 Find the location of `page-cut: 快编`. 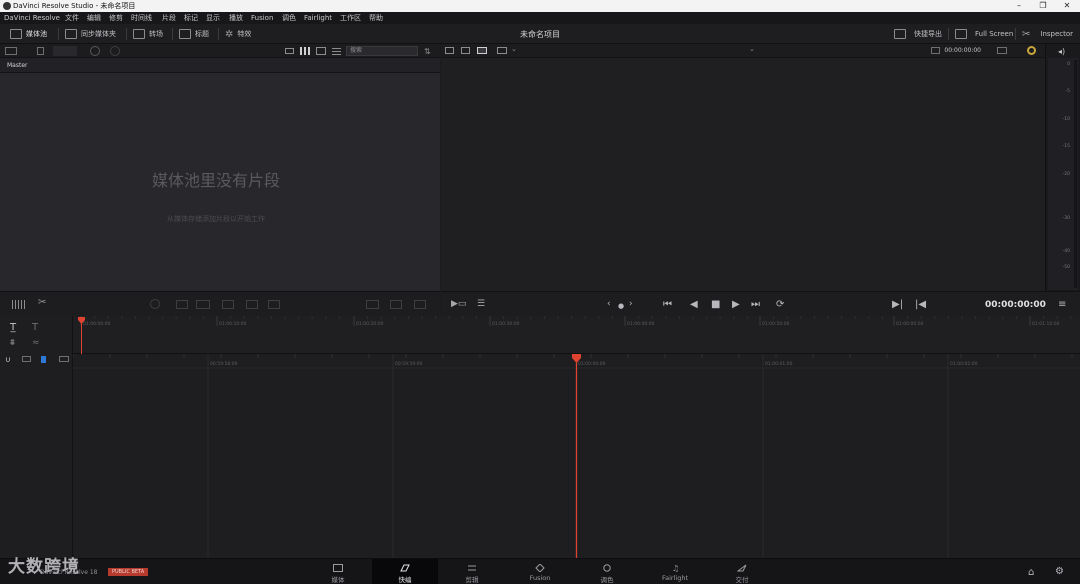

page-cut: 快编 is located at coordinates (405, 571).